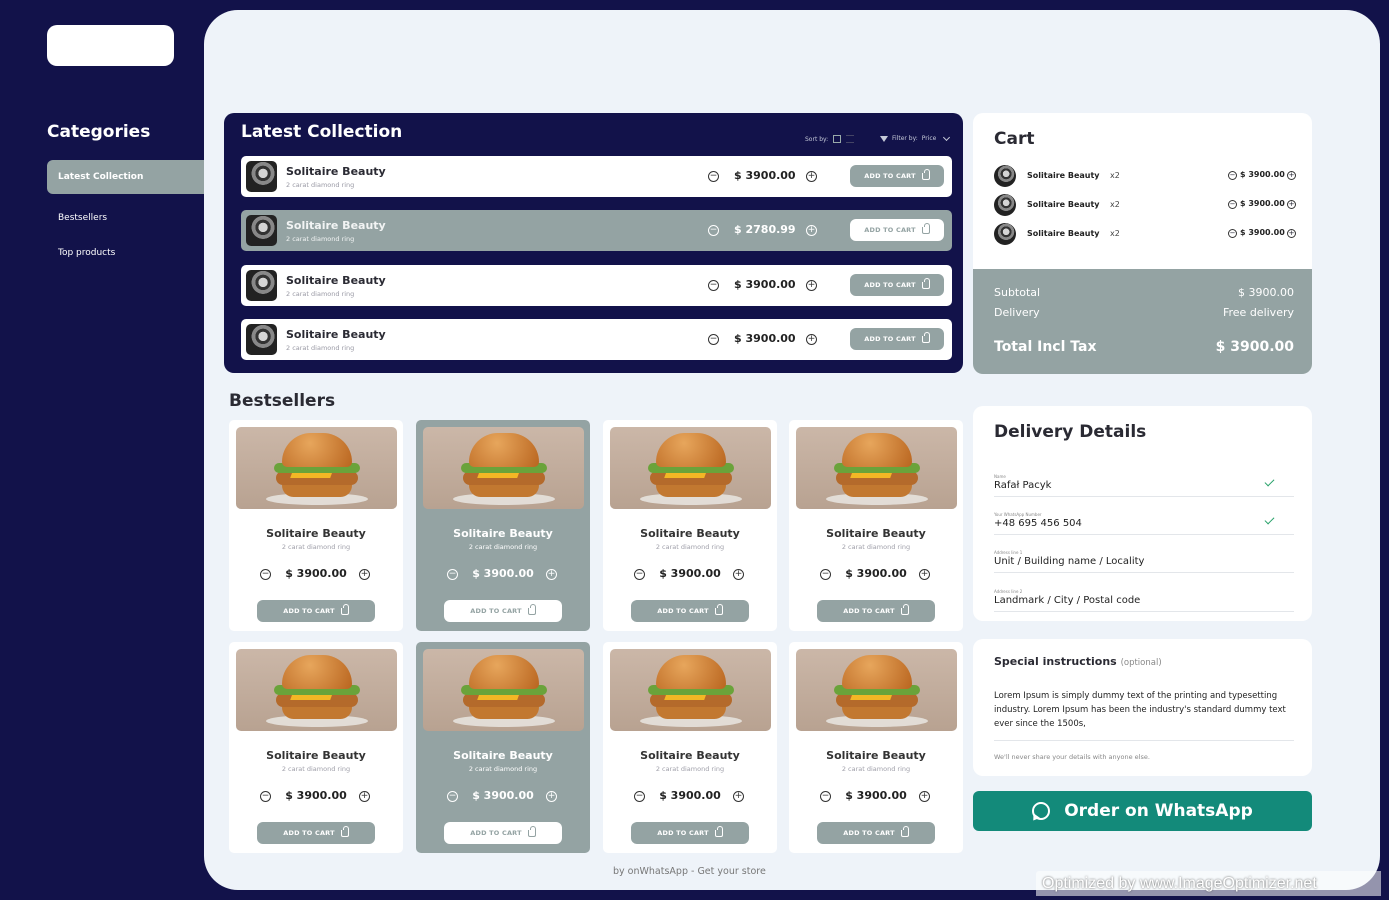 This screenshot has width=1389, height=900. Describe the element at coordinates (1063, 204) in the screenshot. I see `cart-item-name: Solitaire Beauty` at that location.